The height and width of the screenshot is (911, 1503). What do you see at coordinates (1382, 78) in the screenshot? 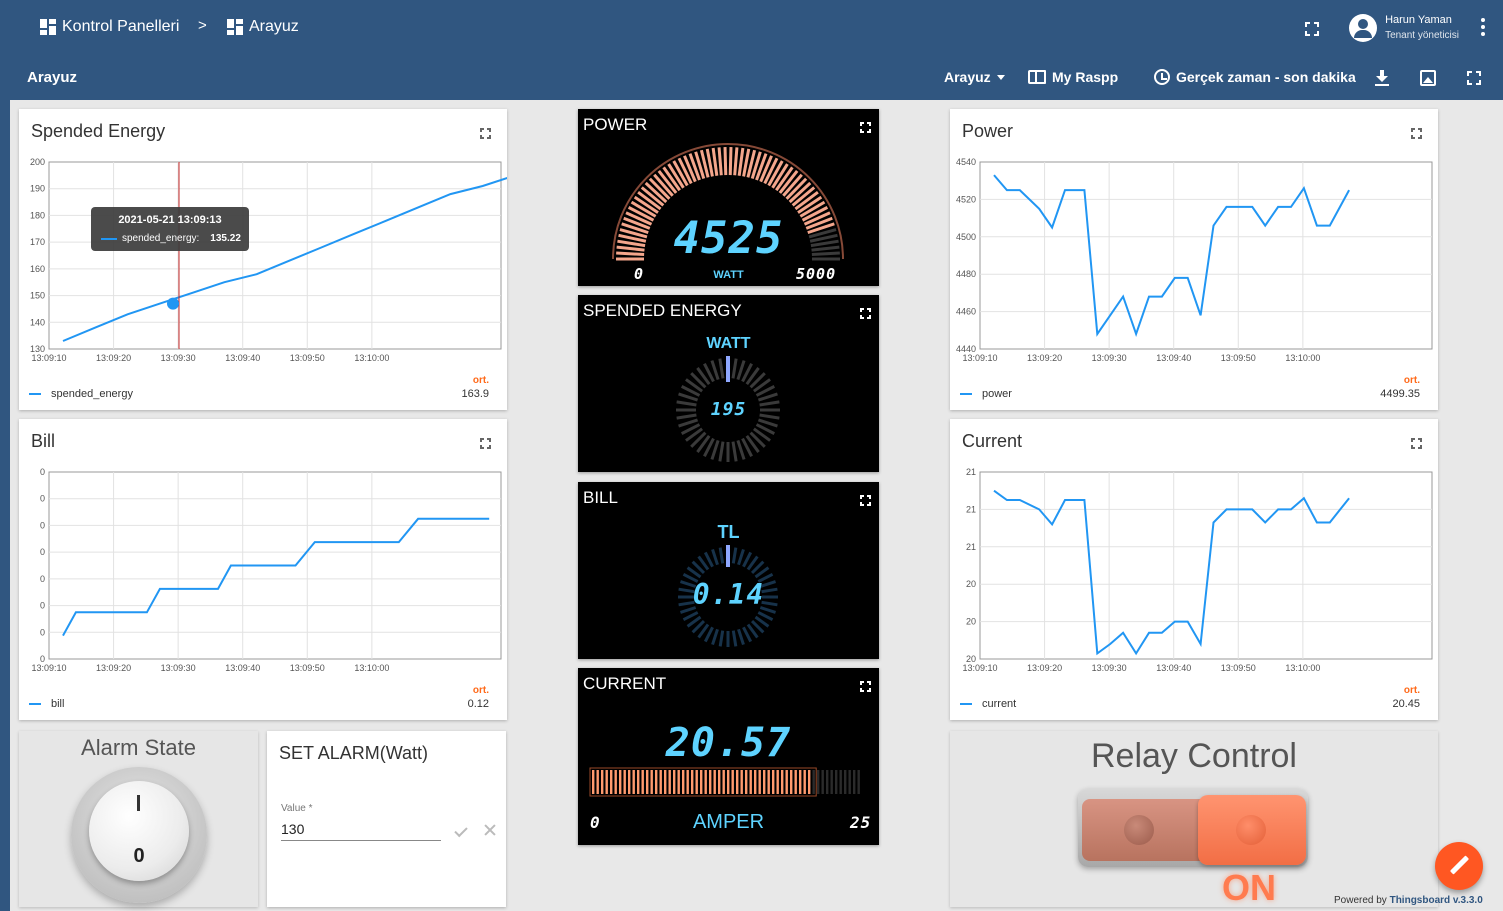
I see `download-icon` at bounding box center [1382, 78].